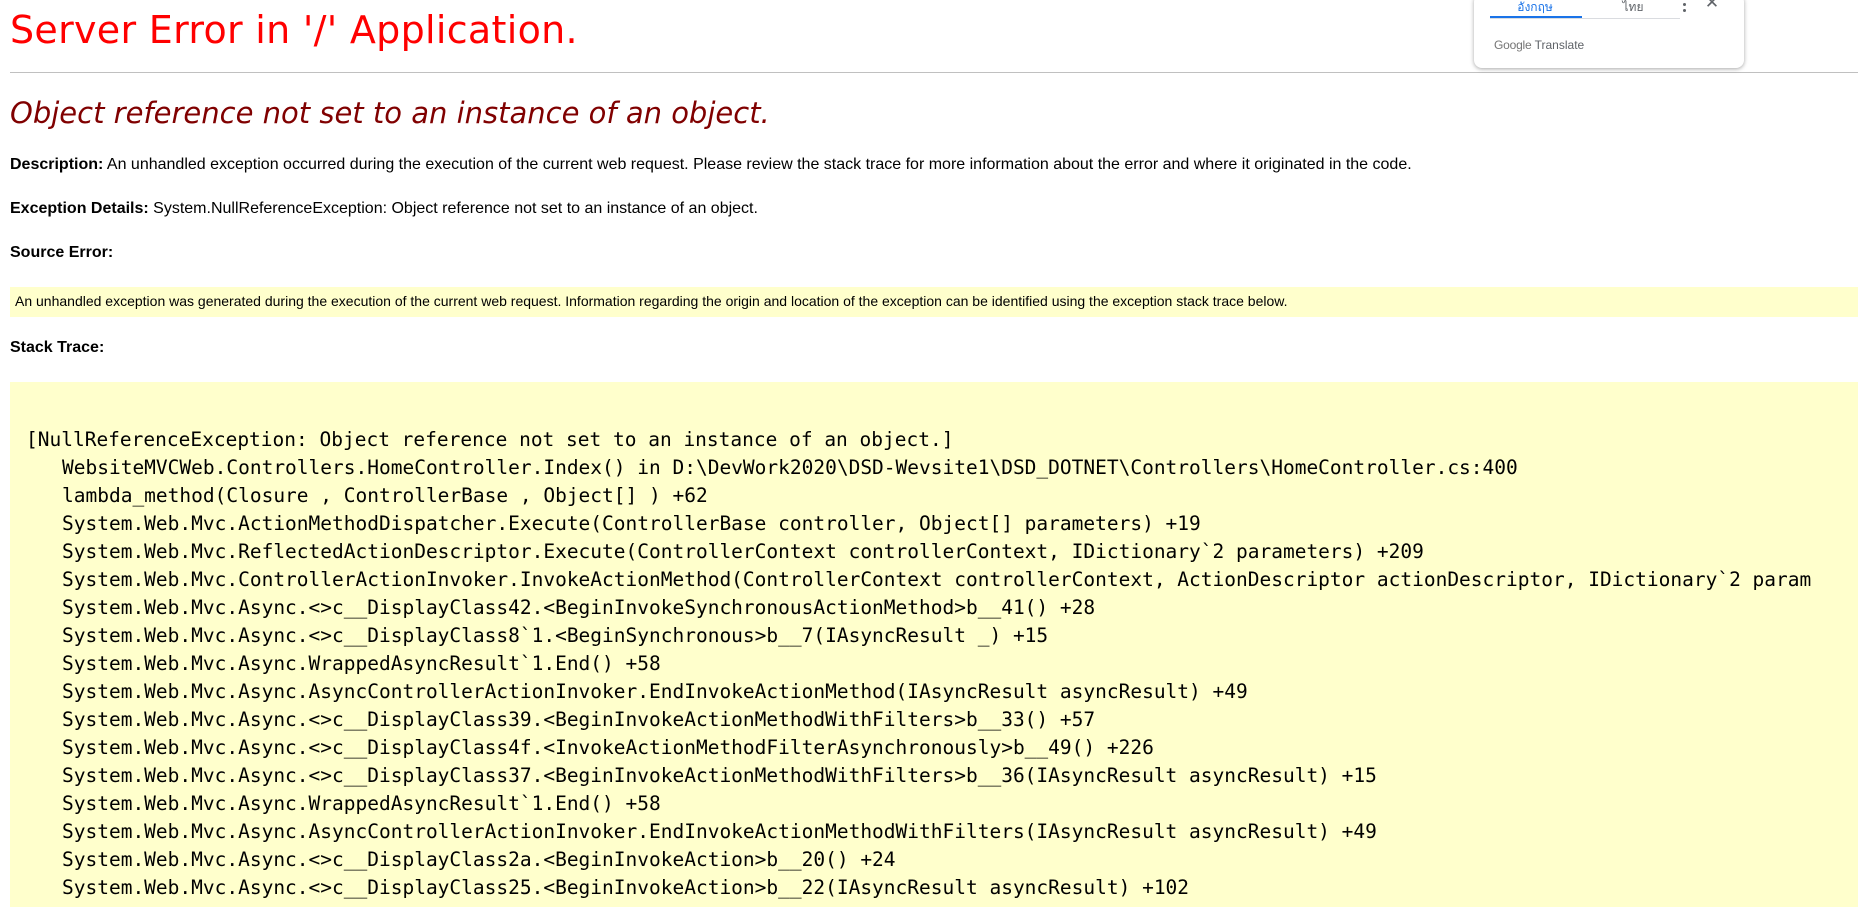  What do you see at coordinates (294, 30) in the screenshot?
I see `page-title: Server Error in '/' Application.` at bounding box center [294, 30].